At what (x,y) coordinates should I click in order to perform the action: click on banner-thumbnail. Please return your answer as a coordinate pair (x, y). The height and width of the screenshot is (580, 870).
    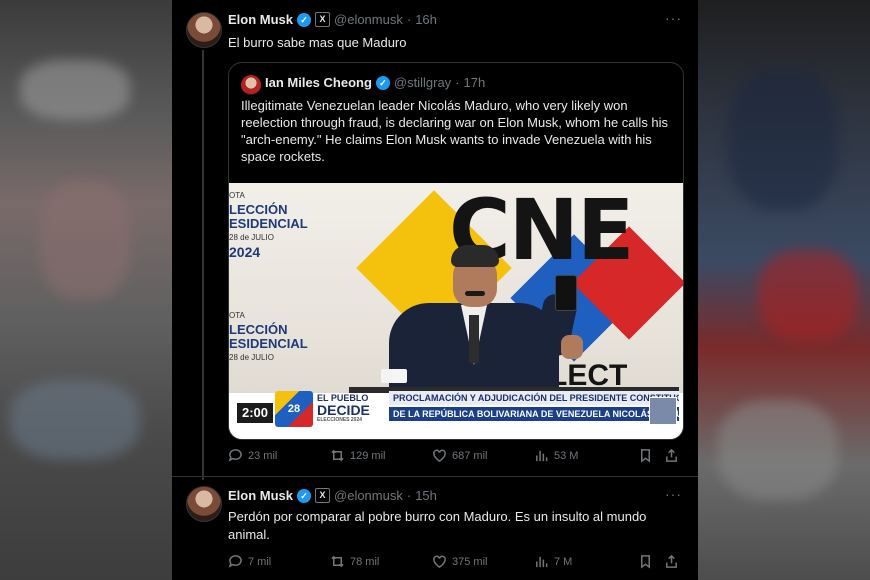
    Looking at the image, I should click on (663, 411).